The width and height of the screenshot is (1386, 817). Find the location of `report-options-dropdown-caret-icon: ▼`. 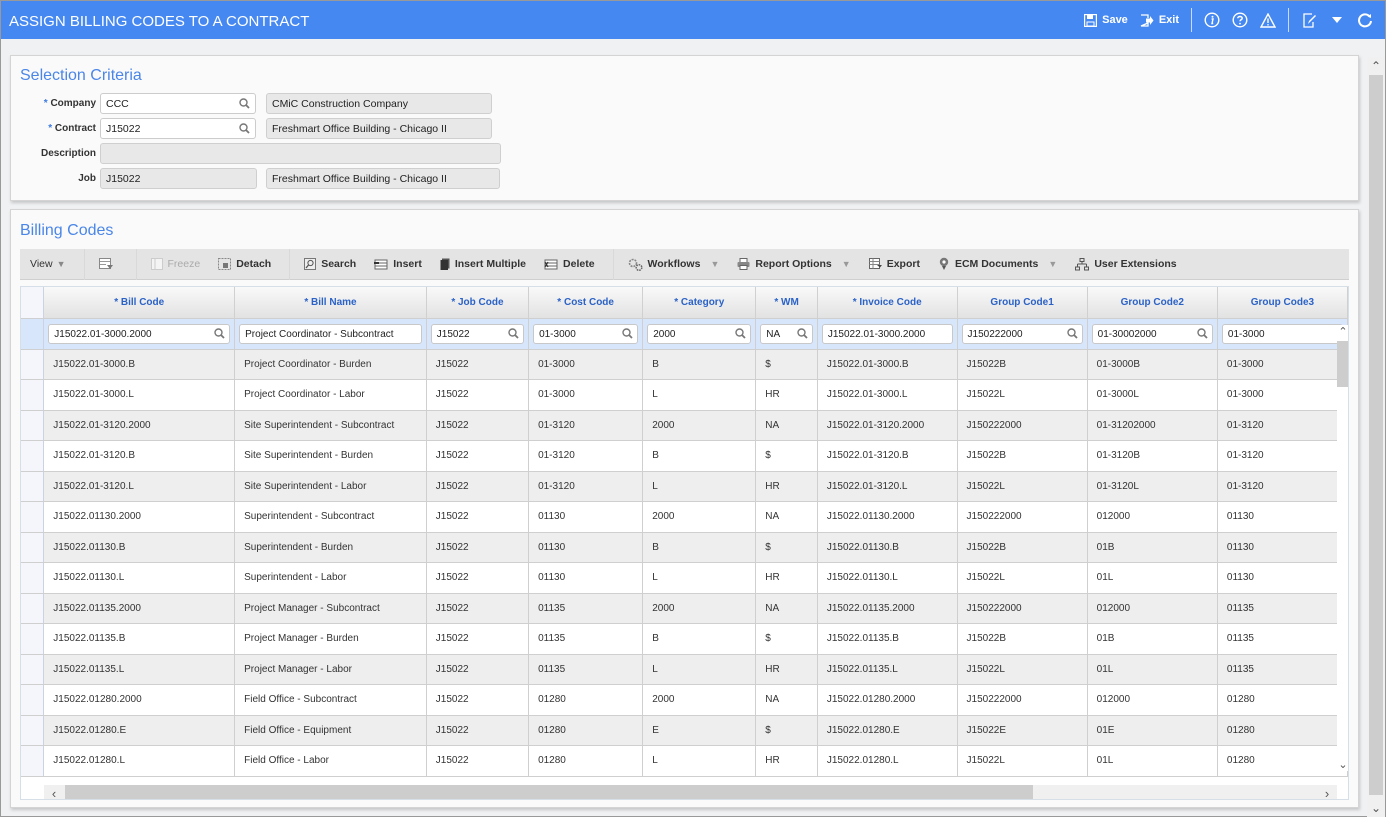

report-options-dropdown-caret-icon: ▼ is located at coordinates (846, 264).